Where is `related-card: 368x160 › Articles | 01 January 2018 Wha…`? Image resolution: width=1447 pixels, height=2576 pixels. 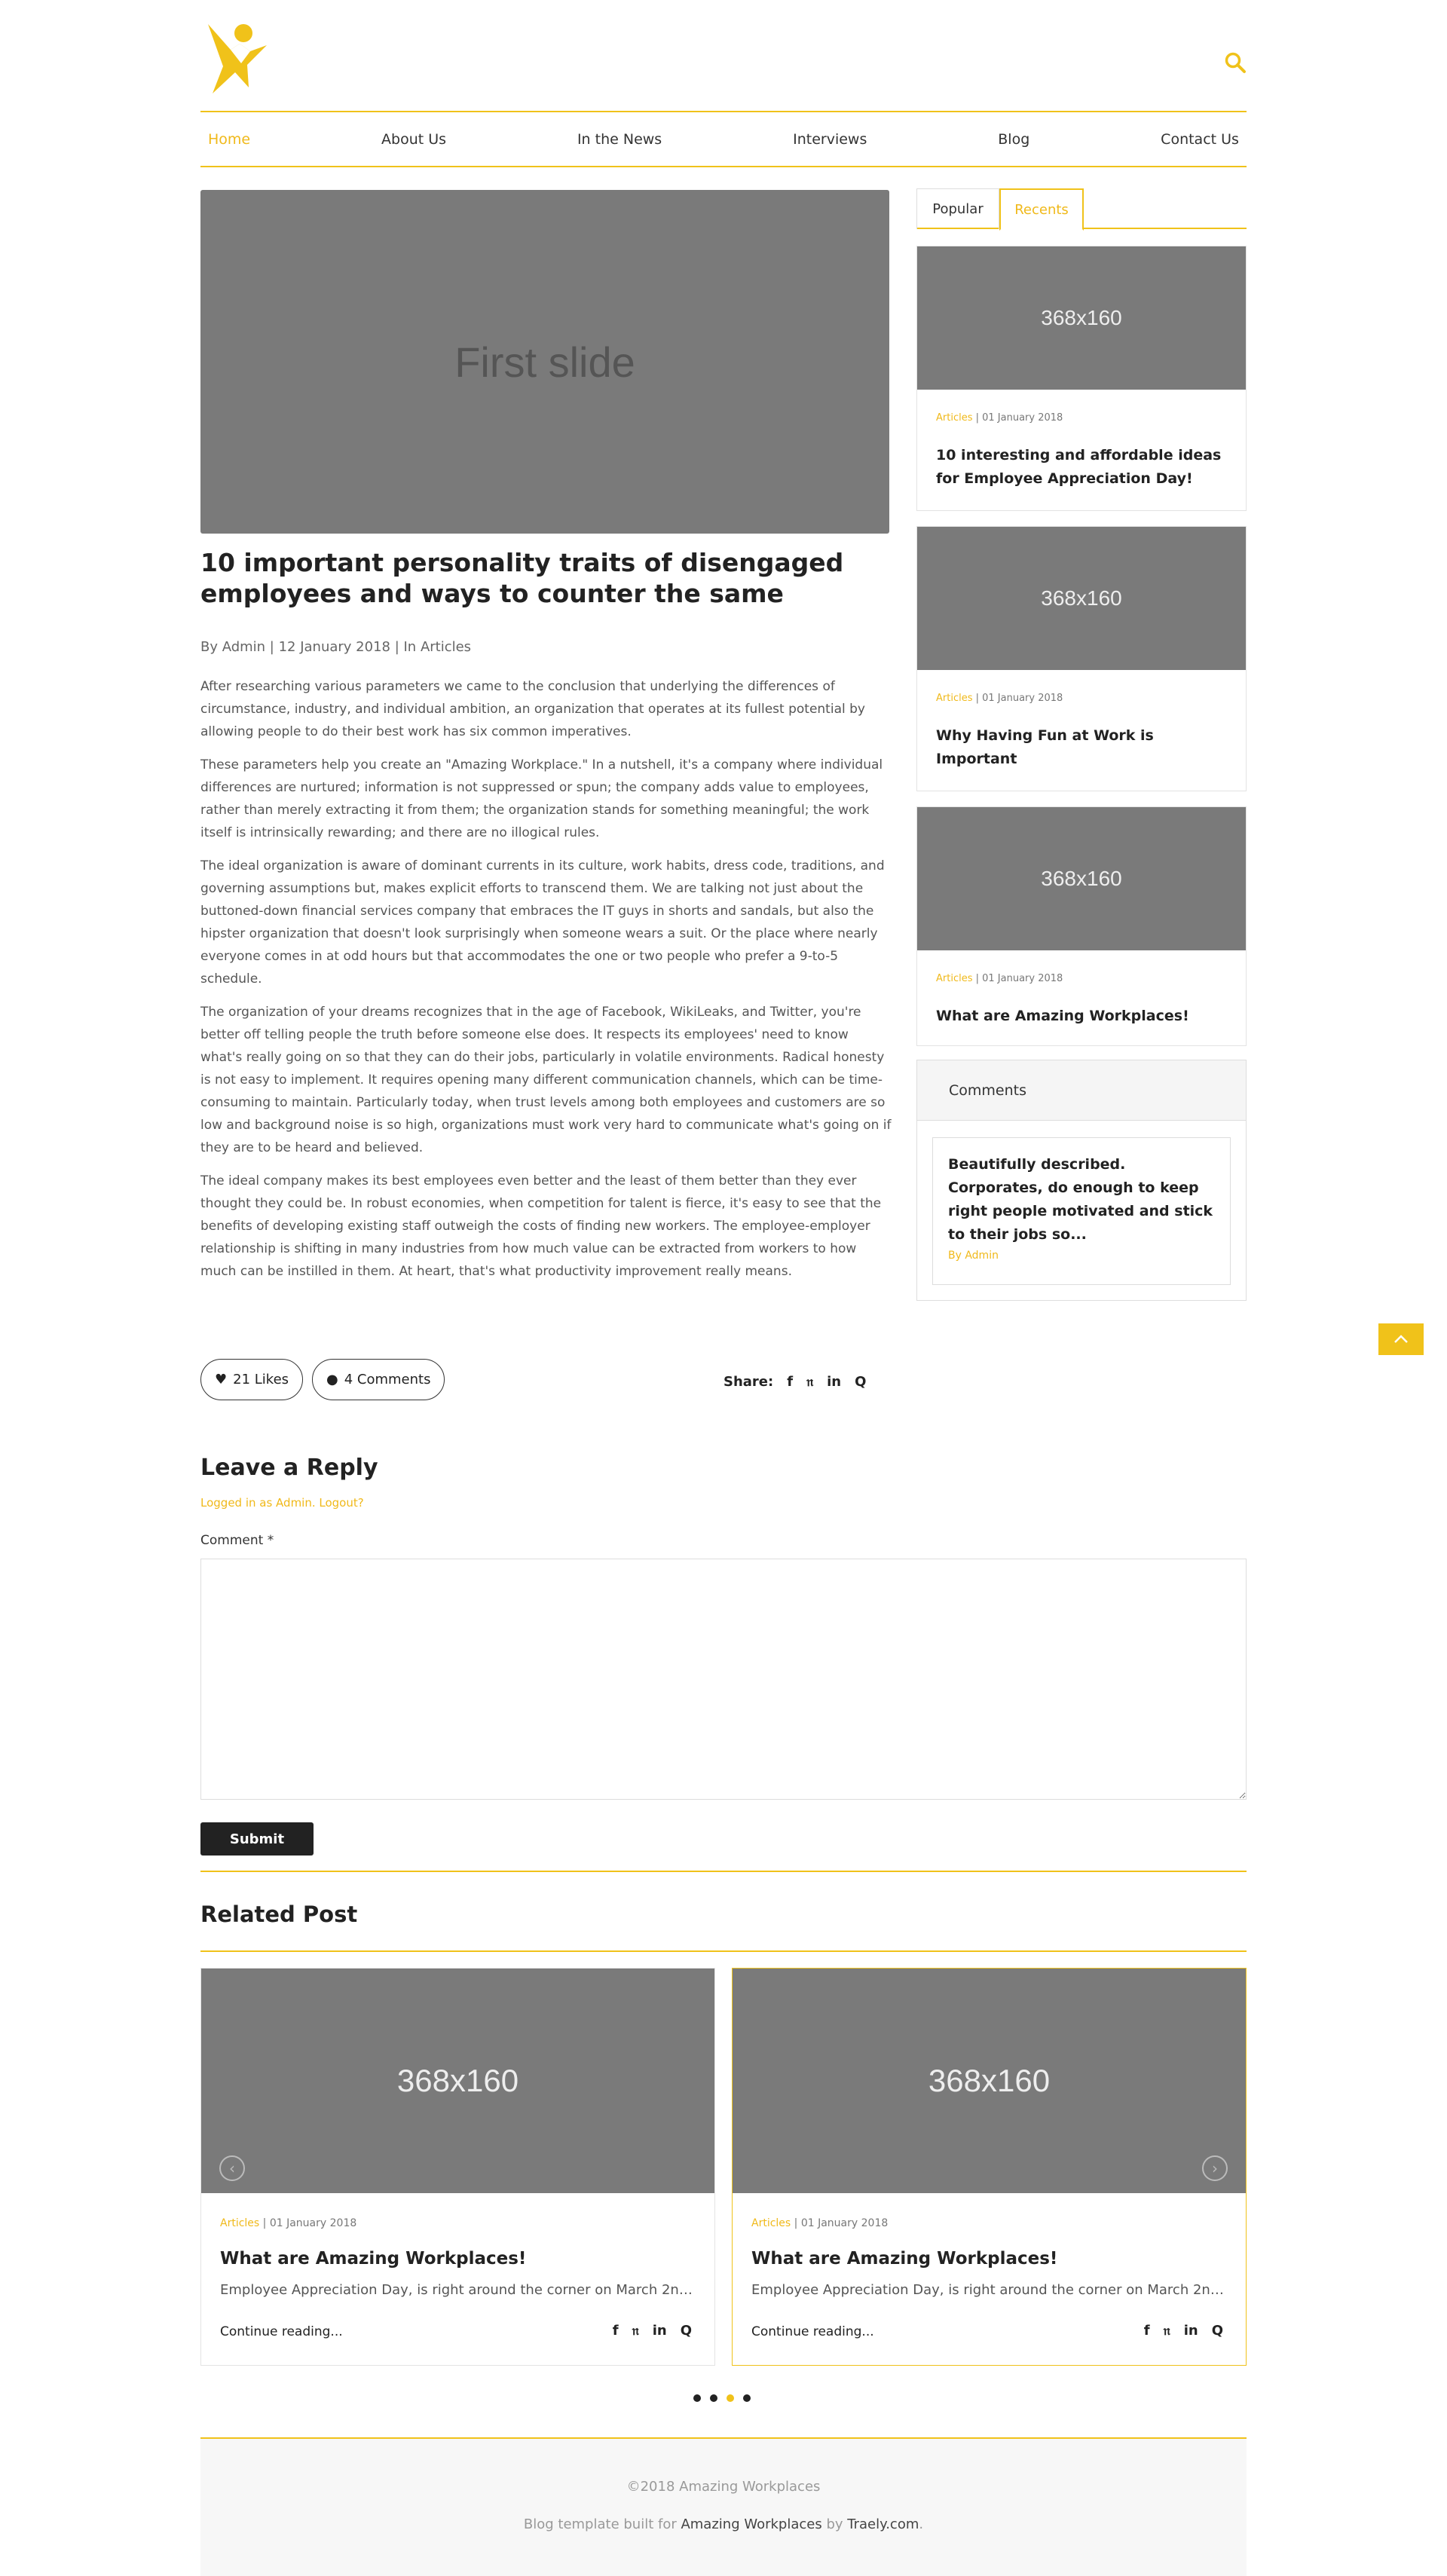
related-card: 368x160 › Articles | 01 January 2018 Wha… is located at coordinates (989, 2167).